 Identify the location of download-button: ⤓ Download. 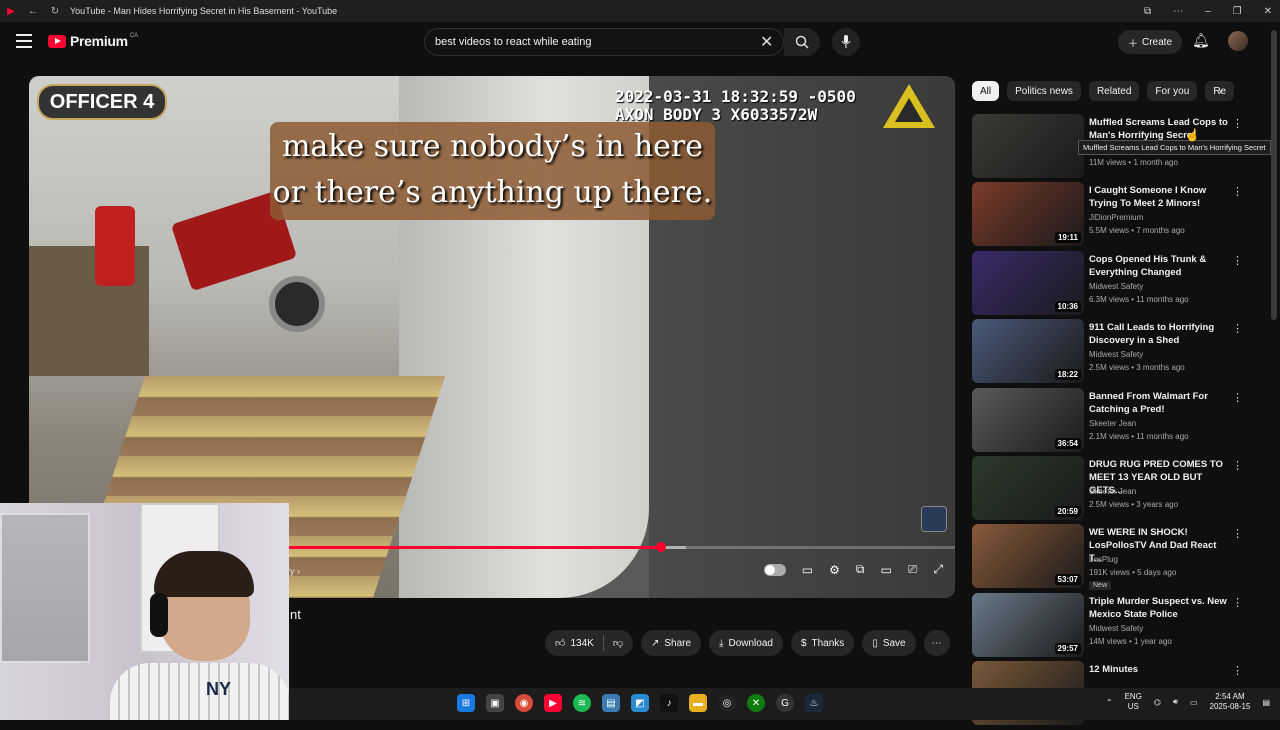
(746, 643).